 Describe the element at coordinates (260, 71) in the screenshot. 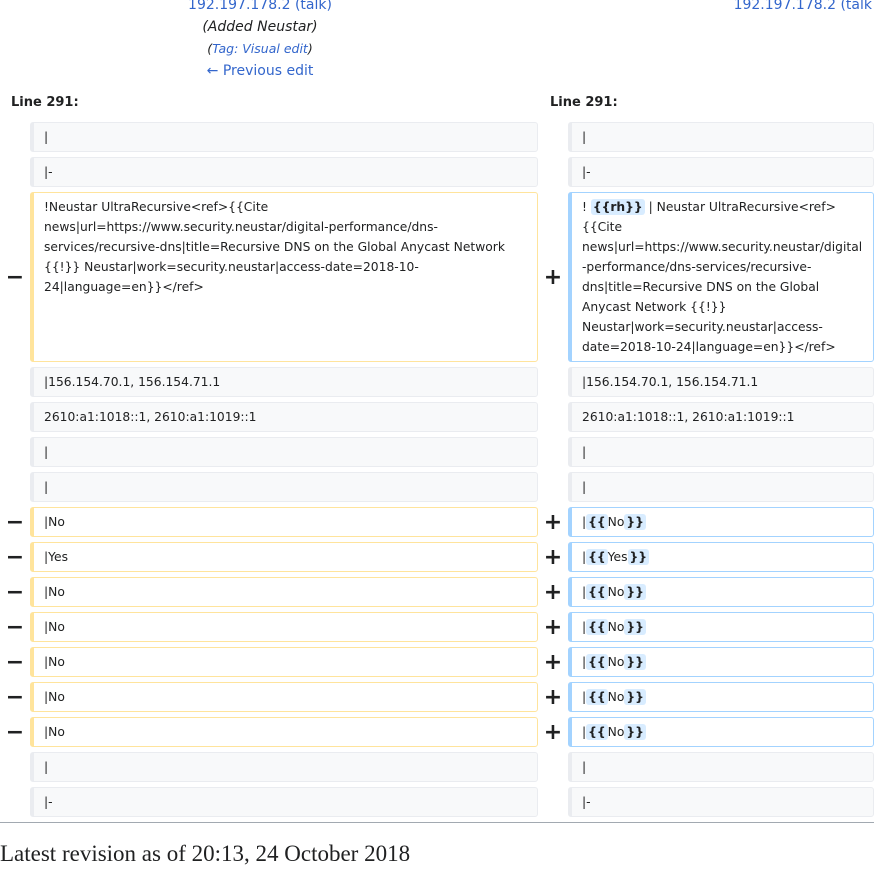

I see `previous-edit-link: ← Previous edit` at that location.